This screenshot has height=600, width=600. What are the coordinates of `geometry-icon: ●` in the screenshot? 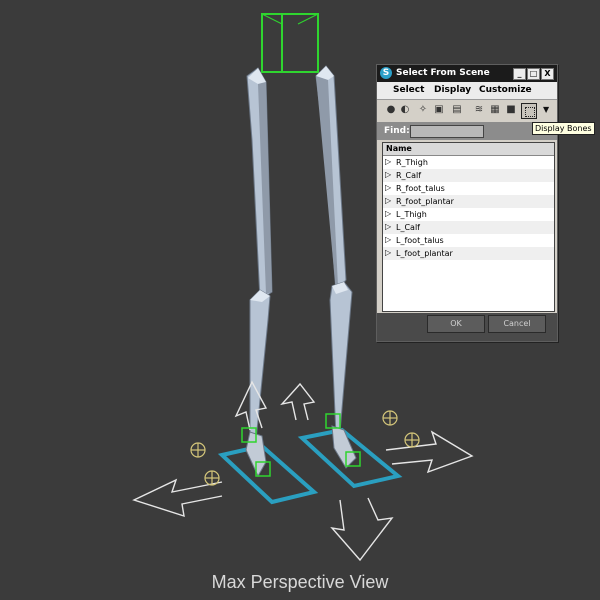 It's located at (391, 110).